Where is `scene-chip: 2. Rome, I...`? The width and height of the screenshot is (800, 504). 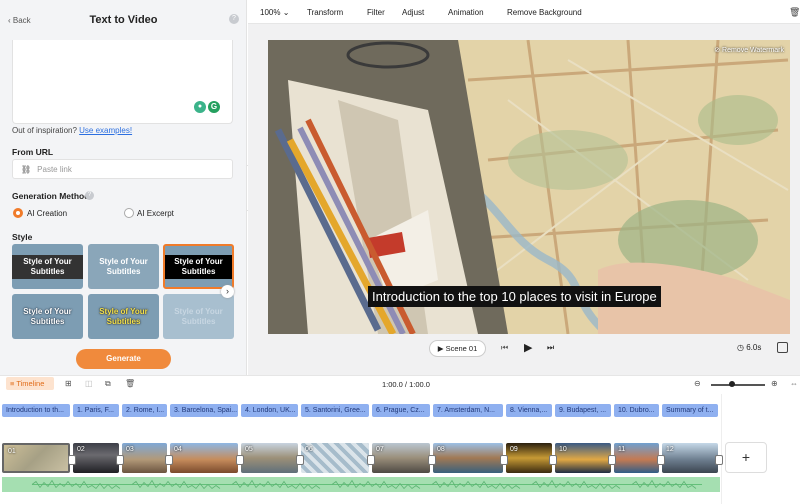 scene-chip: 2. Rome, I... is located at coordinates (144, 410).